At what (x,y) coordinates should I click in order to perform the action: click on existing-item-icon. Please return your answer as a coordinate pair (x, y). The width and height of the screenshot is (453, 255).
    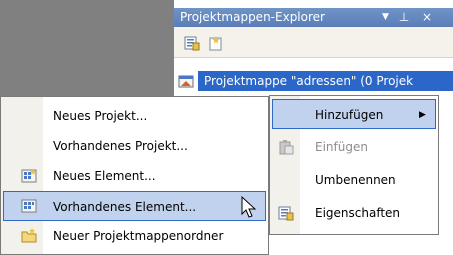
    Looking at the image, I should click on (29, 206).